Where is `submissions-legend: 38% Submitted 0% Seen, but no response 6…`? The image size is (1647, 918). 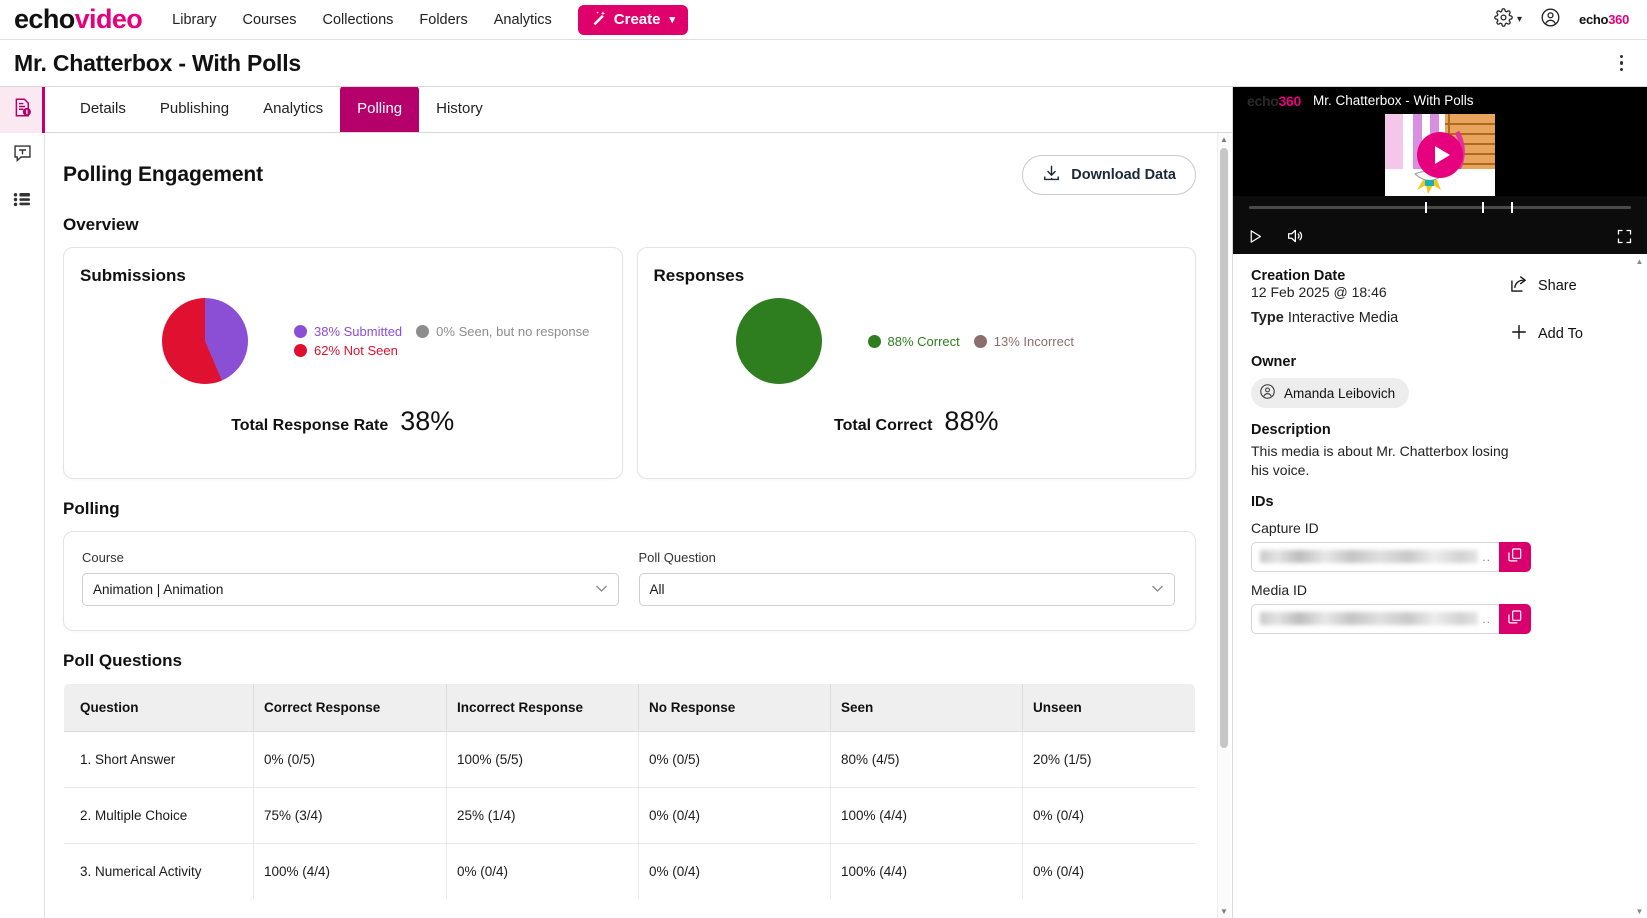
submissions-legend: 38% Submitted 0% Seen, but no response 6… is located at coordinates (444, 341).